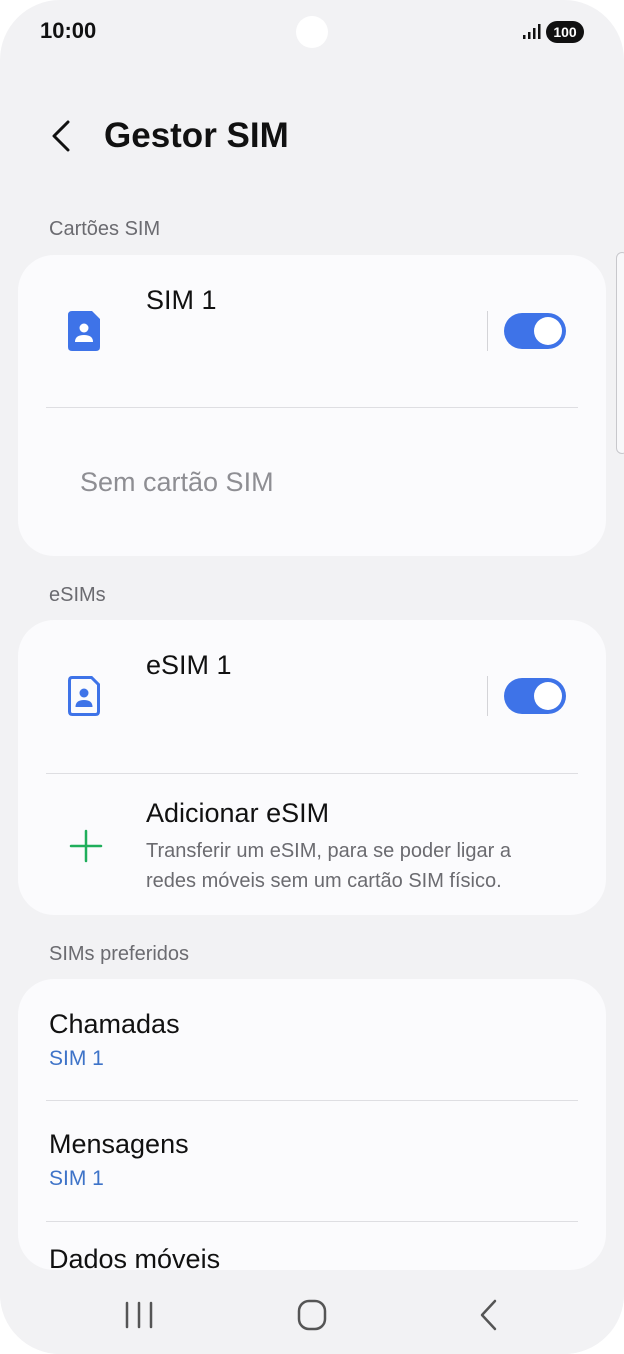 This screenshot has height=1354, width=624. Describe the element at coordinates (565, 32) in the screenshot. I see `battery-icon: 100` at that location.